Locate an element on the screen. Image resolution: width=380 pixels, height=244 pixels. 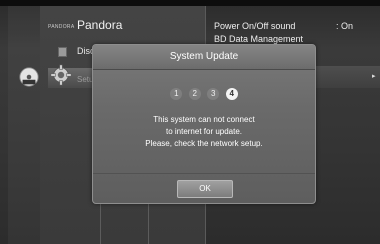
setting-power-sound-value: : On is located at coordinates (345, 26).